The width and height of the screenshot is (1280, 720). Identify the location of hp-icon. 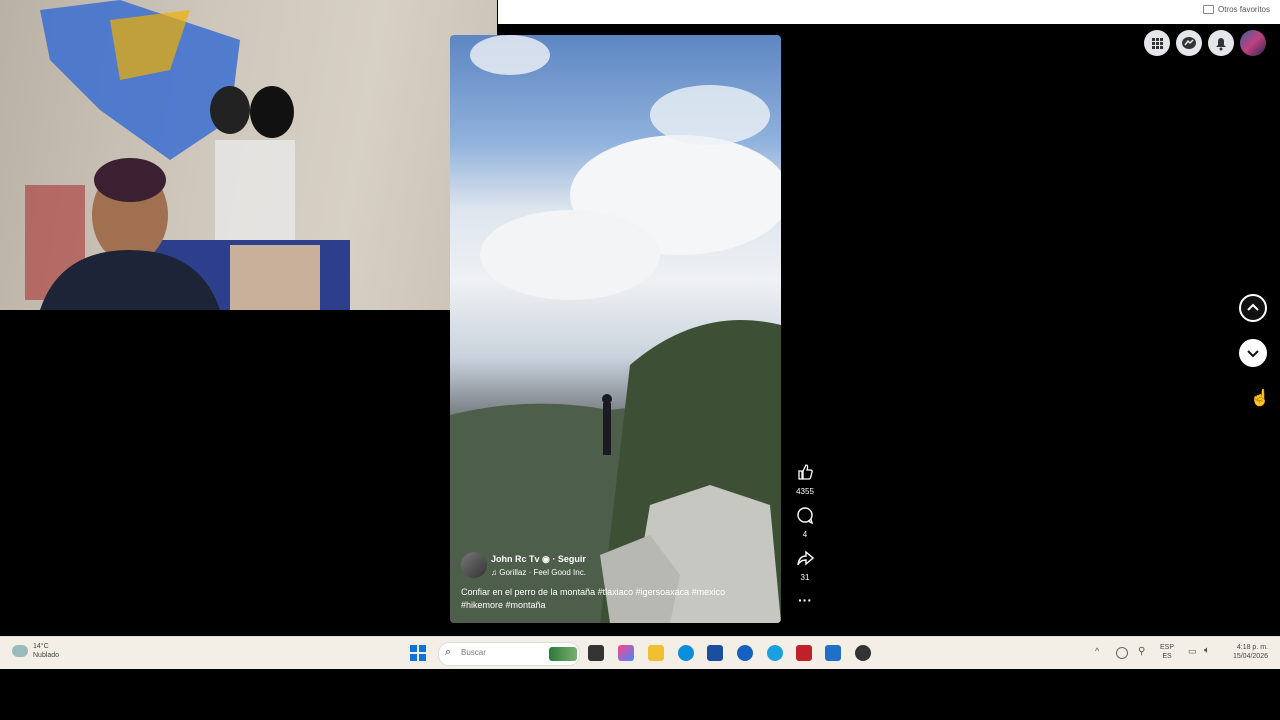
(745, 653).